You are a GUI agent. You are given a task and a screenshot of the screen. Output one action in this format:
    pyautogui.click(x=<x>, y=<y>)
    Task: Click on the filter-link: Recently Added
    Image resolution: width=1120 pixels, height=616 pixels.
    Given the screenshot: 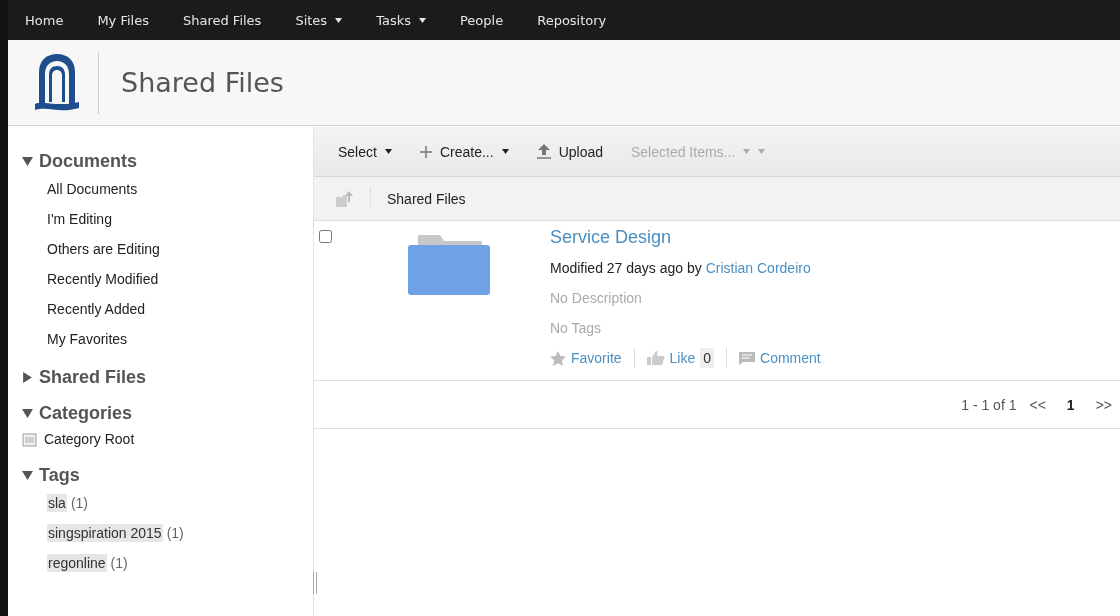 What is the action you would take?
    pyautogui.click(x=167, y=309)
    